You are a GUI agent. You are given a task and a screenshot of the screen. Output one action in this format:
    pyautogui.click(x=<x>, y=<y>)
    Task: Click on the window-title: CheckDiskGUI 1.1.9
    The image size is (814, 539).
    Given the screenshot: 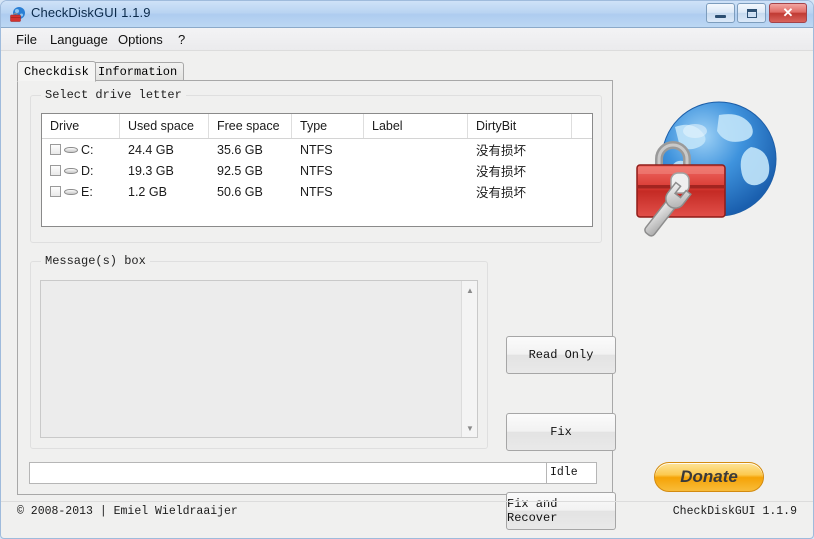 What is the action you would take?
    pyautogui.click(x=91, y=12)
    